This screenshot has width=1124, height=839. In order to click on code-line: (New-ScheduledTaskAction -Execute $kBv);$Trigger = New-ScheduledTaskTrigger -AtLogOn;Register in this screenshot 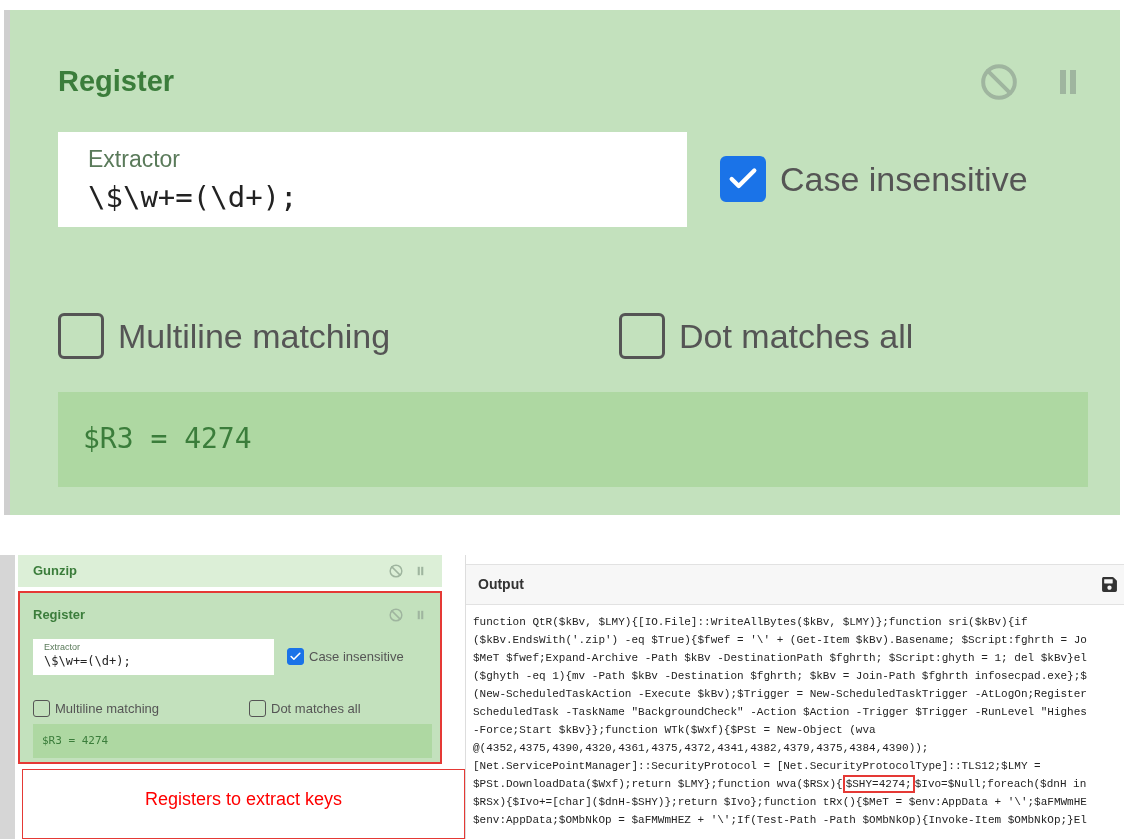, I will do `click(780, 694)`.